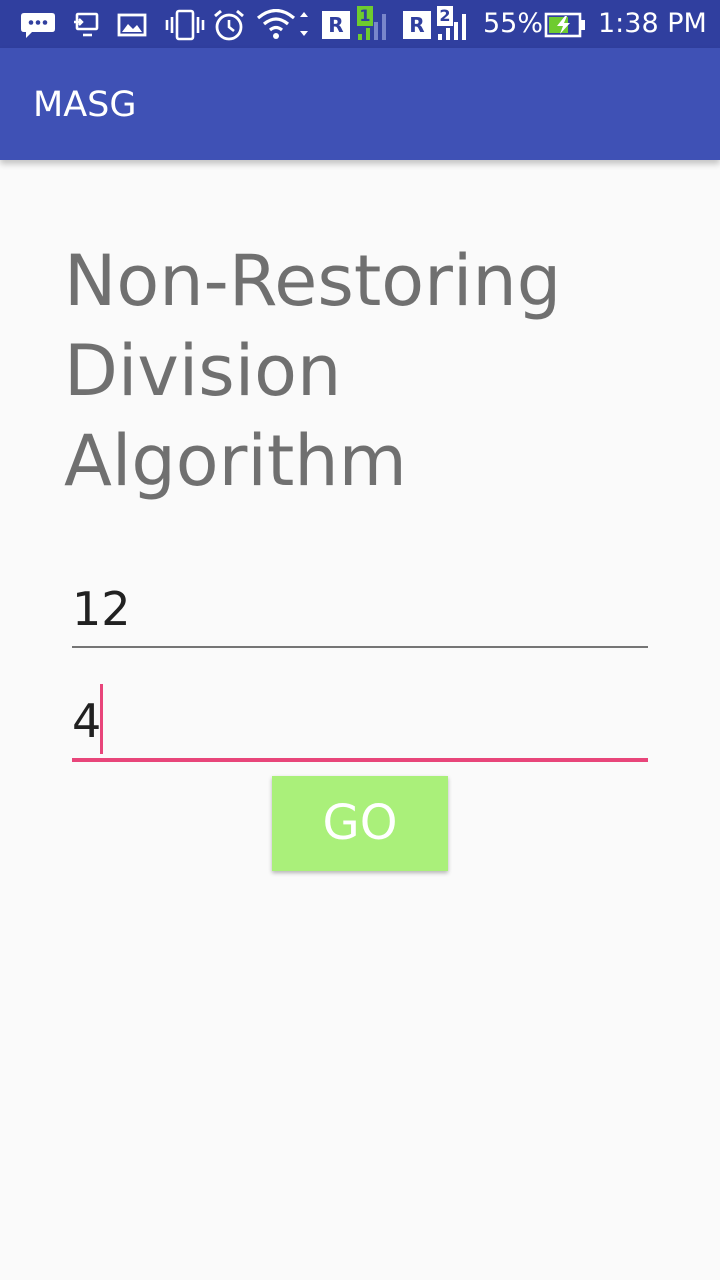 The height and width of the screenshot is (1280, 720). I want to click on signal-sim1-icon, so click(372, 27).